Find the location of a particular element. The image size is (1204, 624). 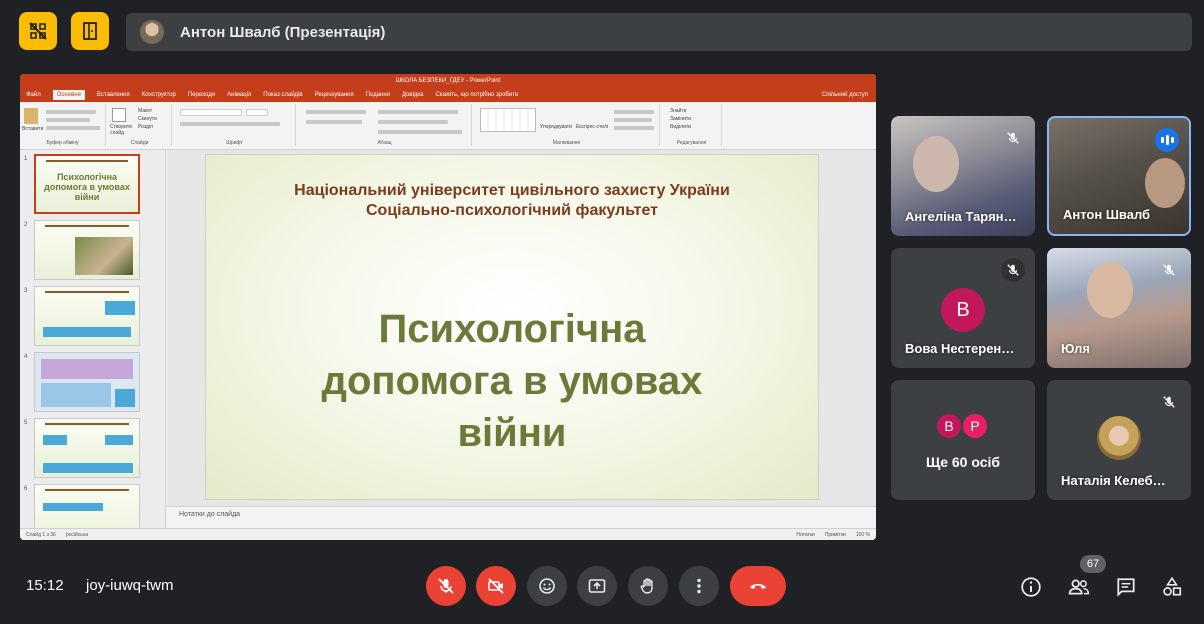

slide-thumbnail: 3 is located at coordinates (92, 317).